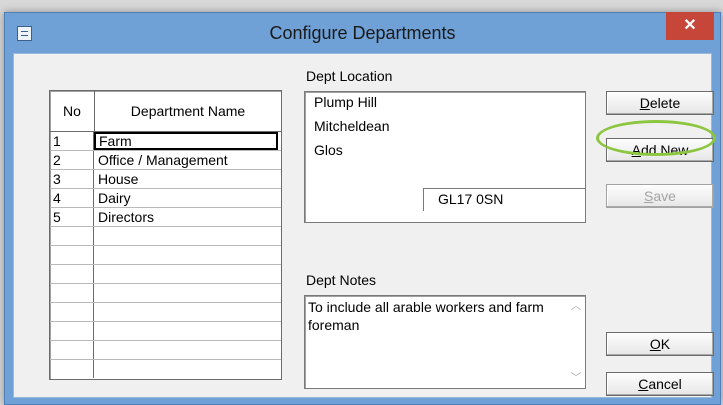  What do you see at coordinates (72, 217) in the screenshot?
I see `cell-no: 5` at bounding box center [72, 217].